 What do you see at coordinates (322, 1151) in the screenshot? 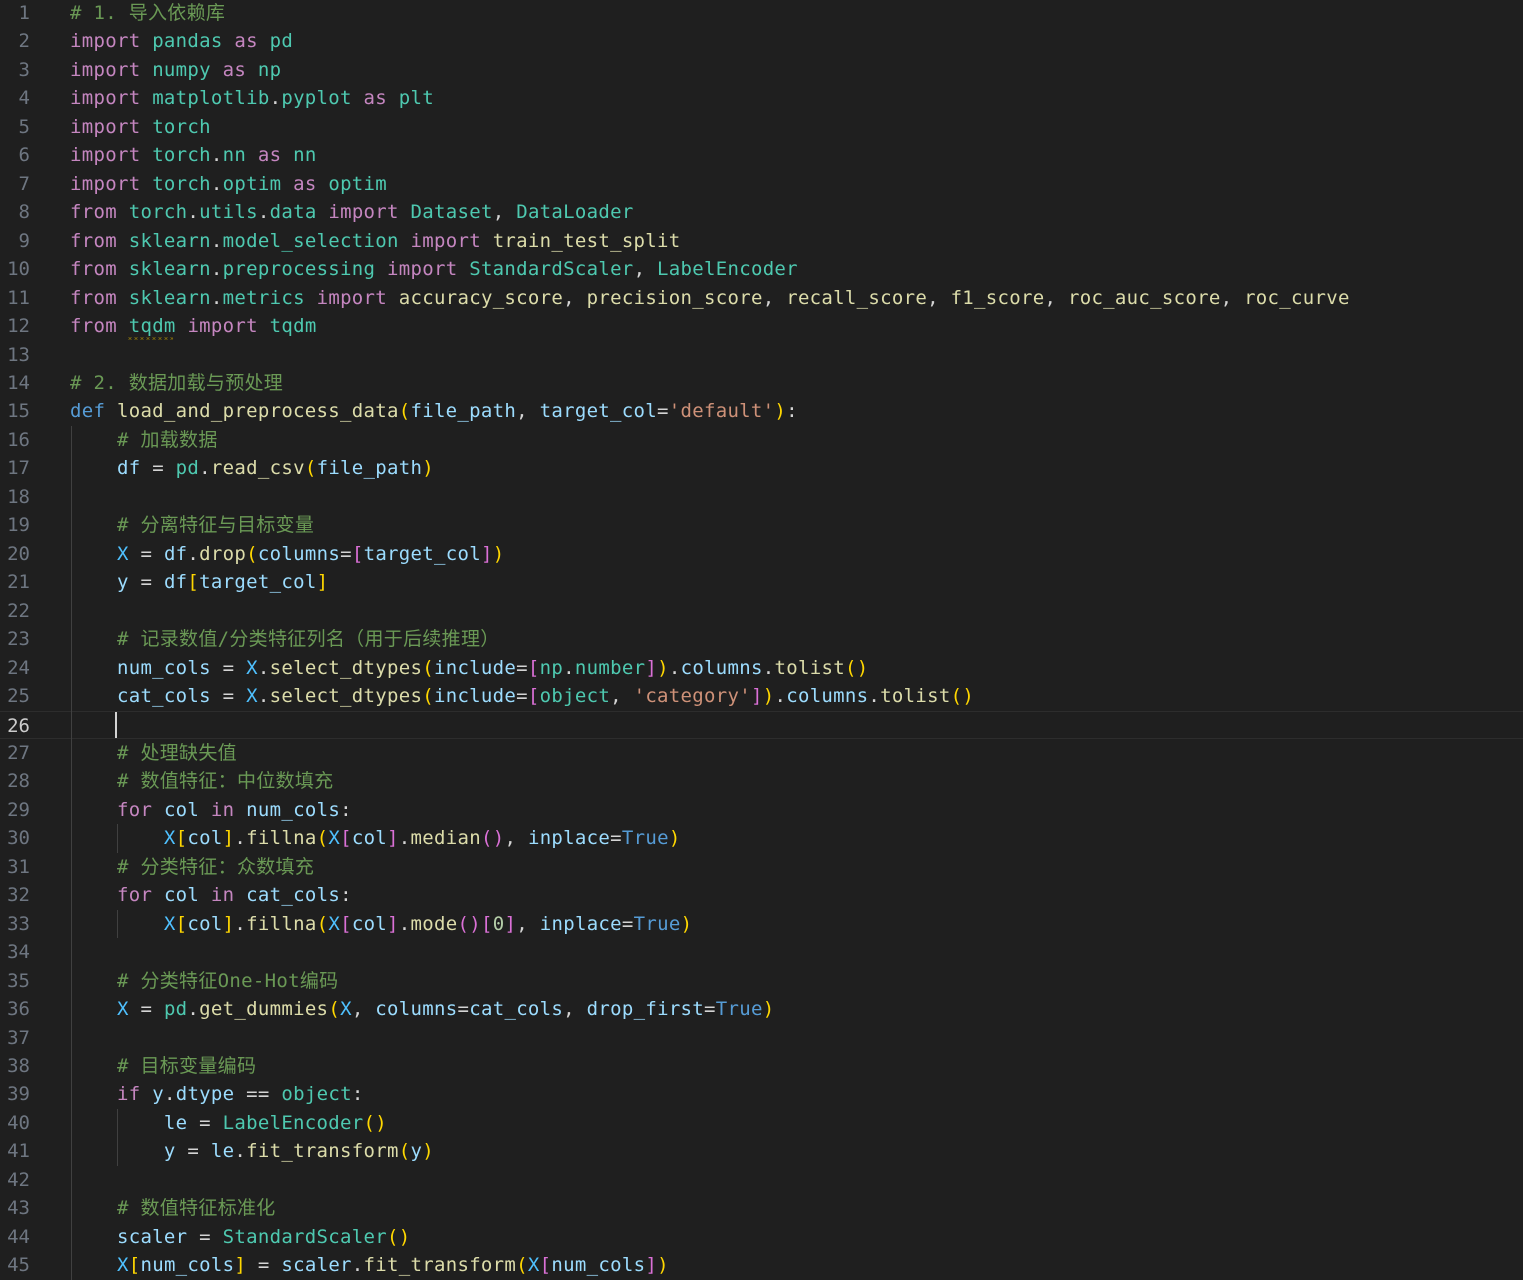
I see `code-token: fit_transform` at bounding box center [322, 1151].